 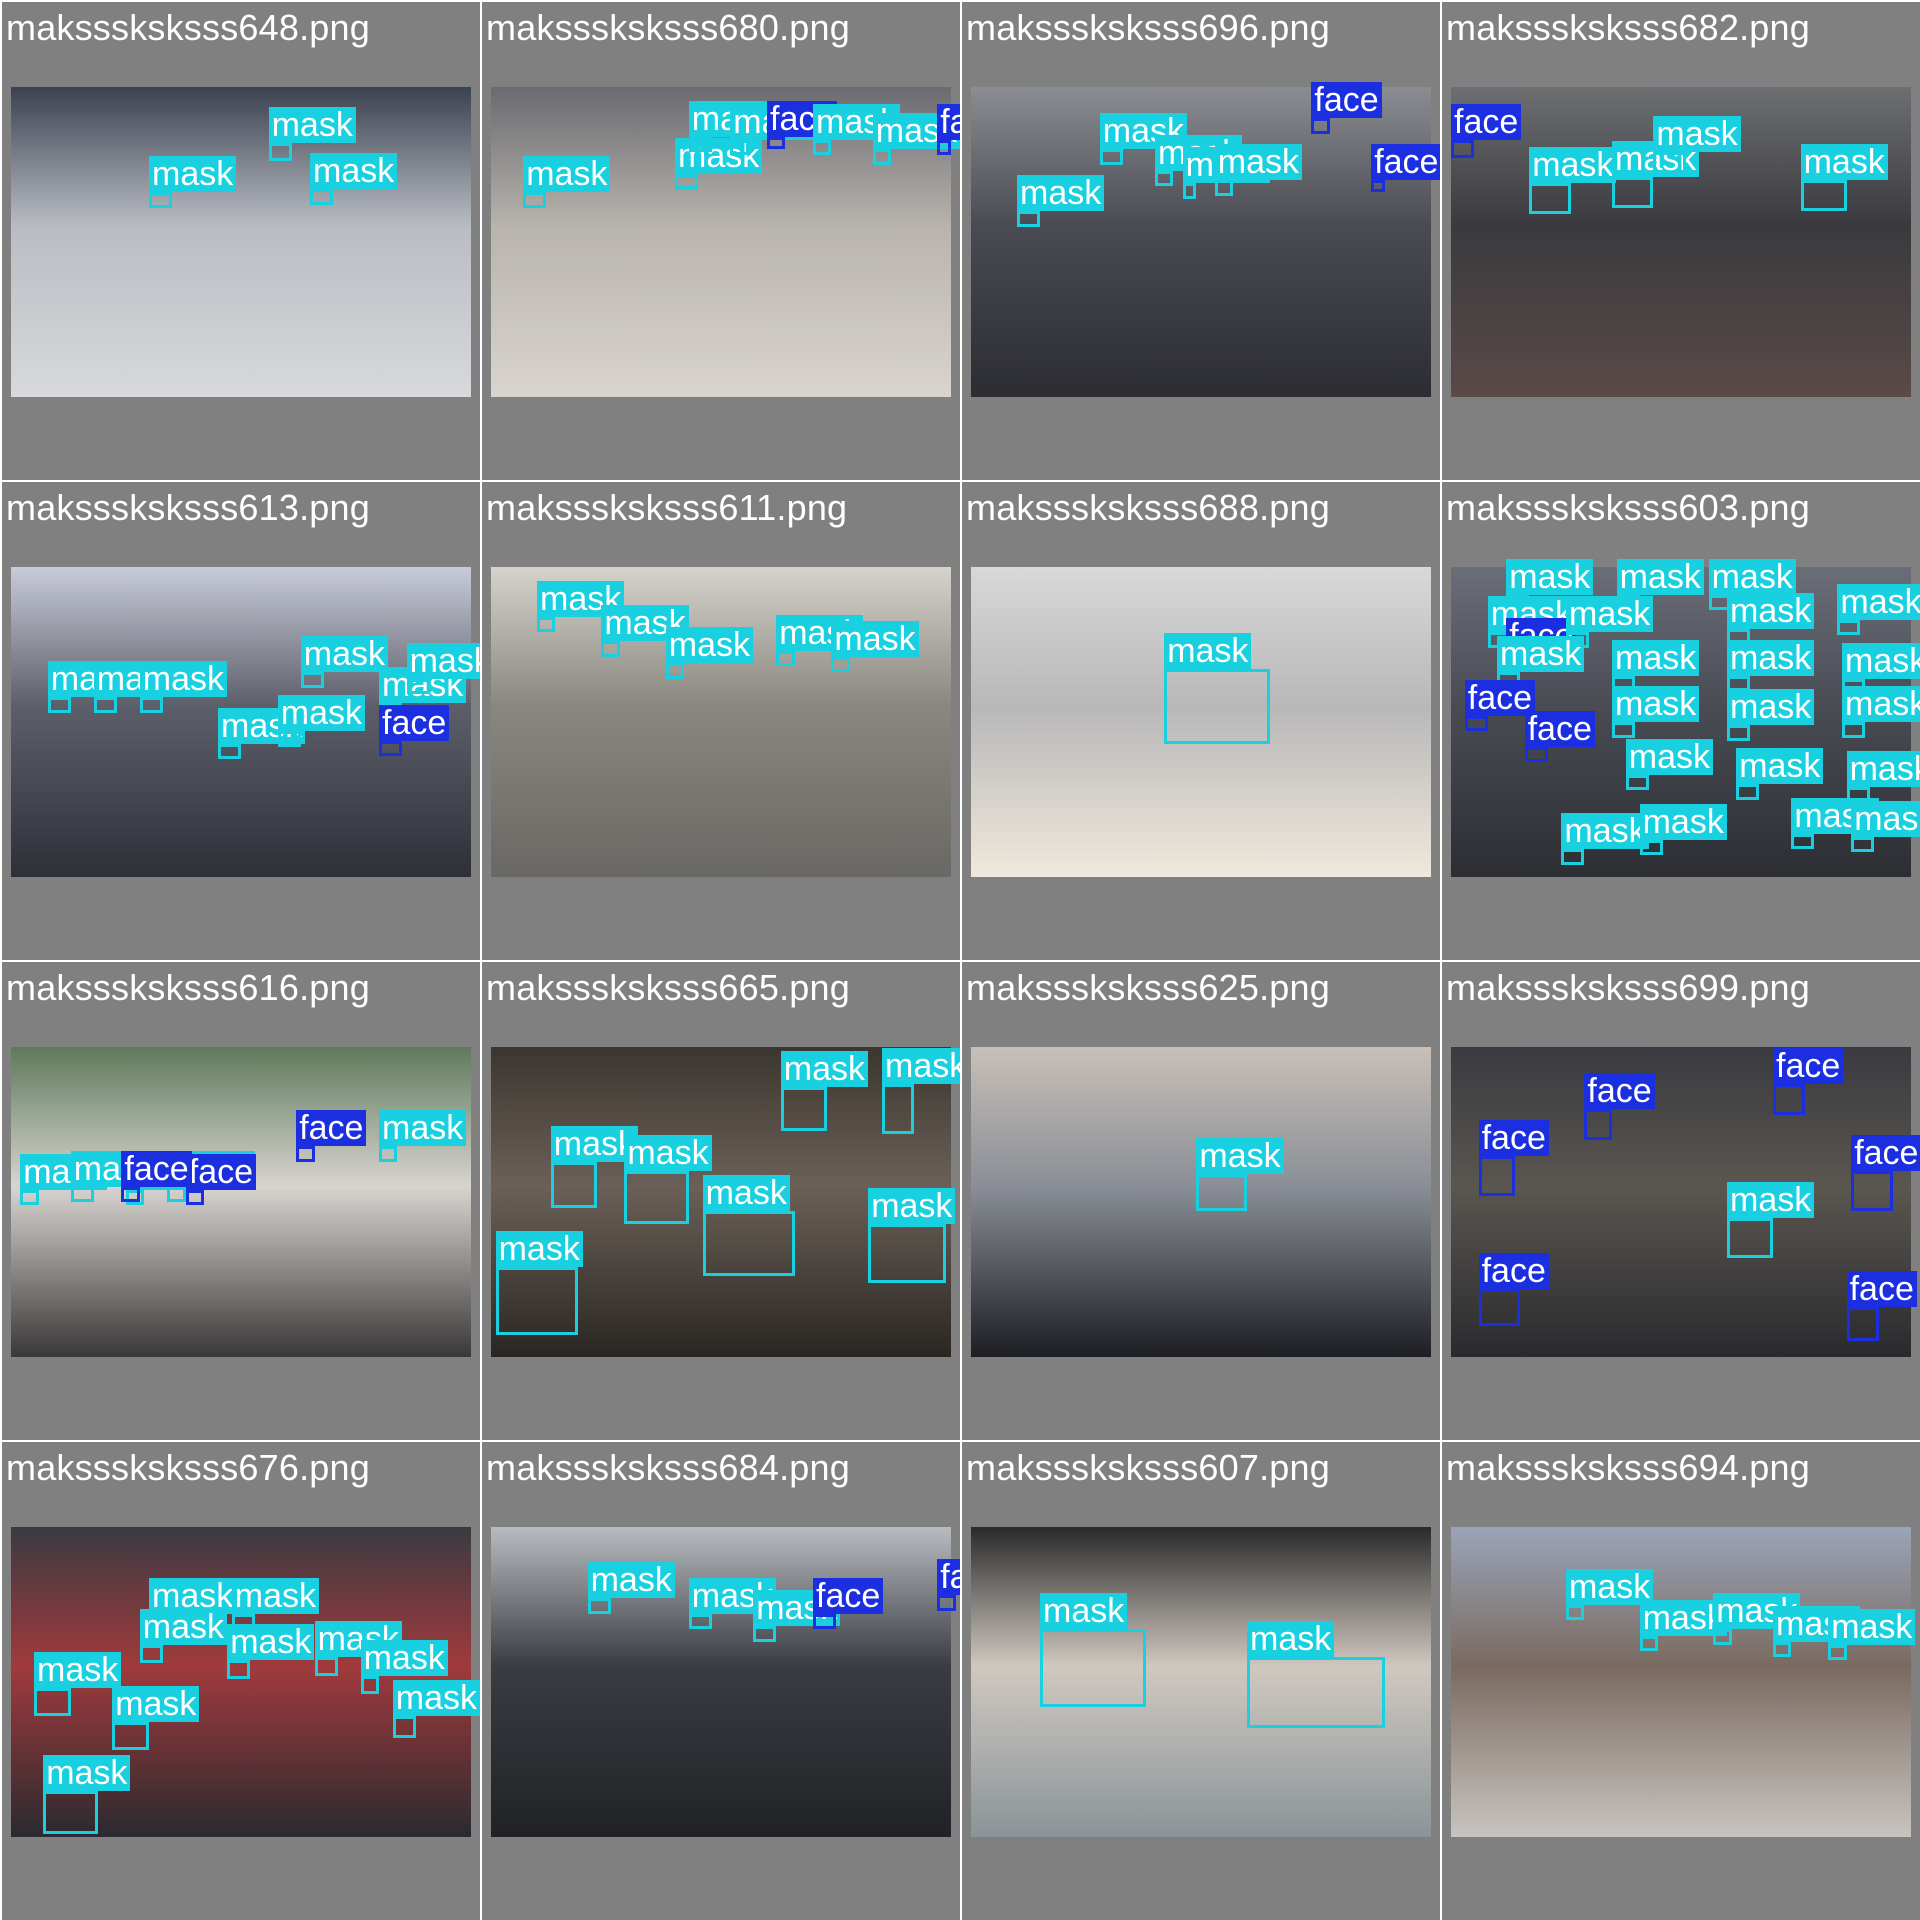 What do you see at coordinates (1201, 1681) in the screenshot?
I see `image-tile: maksssksksss607.png mask mask` at bounding box center [1201, 1681].